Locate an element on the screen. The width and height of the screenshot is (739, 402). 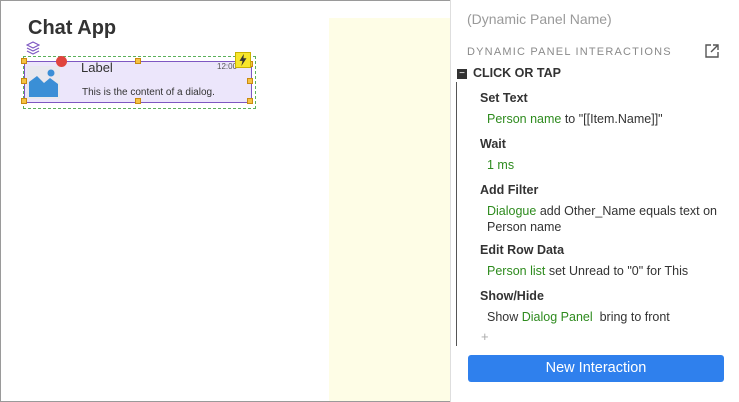
action-detail-wait: 1 ms is located at coordinates (609, 165).